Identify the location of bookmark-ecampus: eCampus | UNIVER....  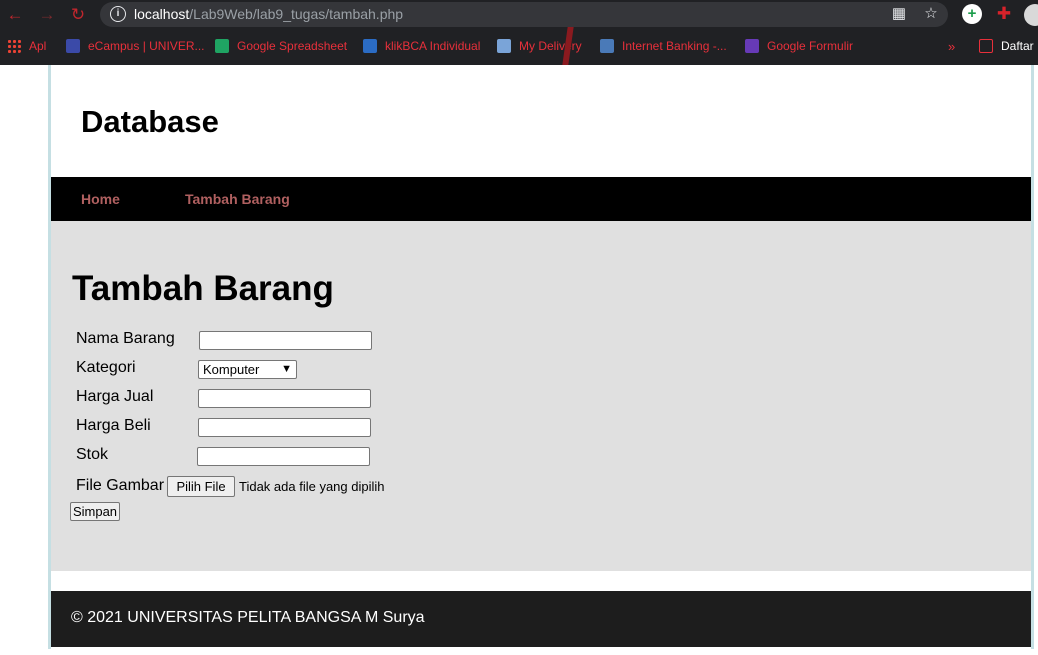
(135, 46).